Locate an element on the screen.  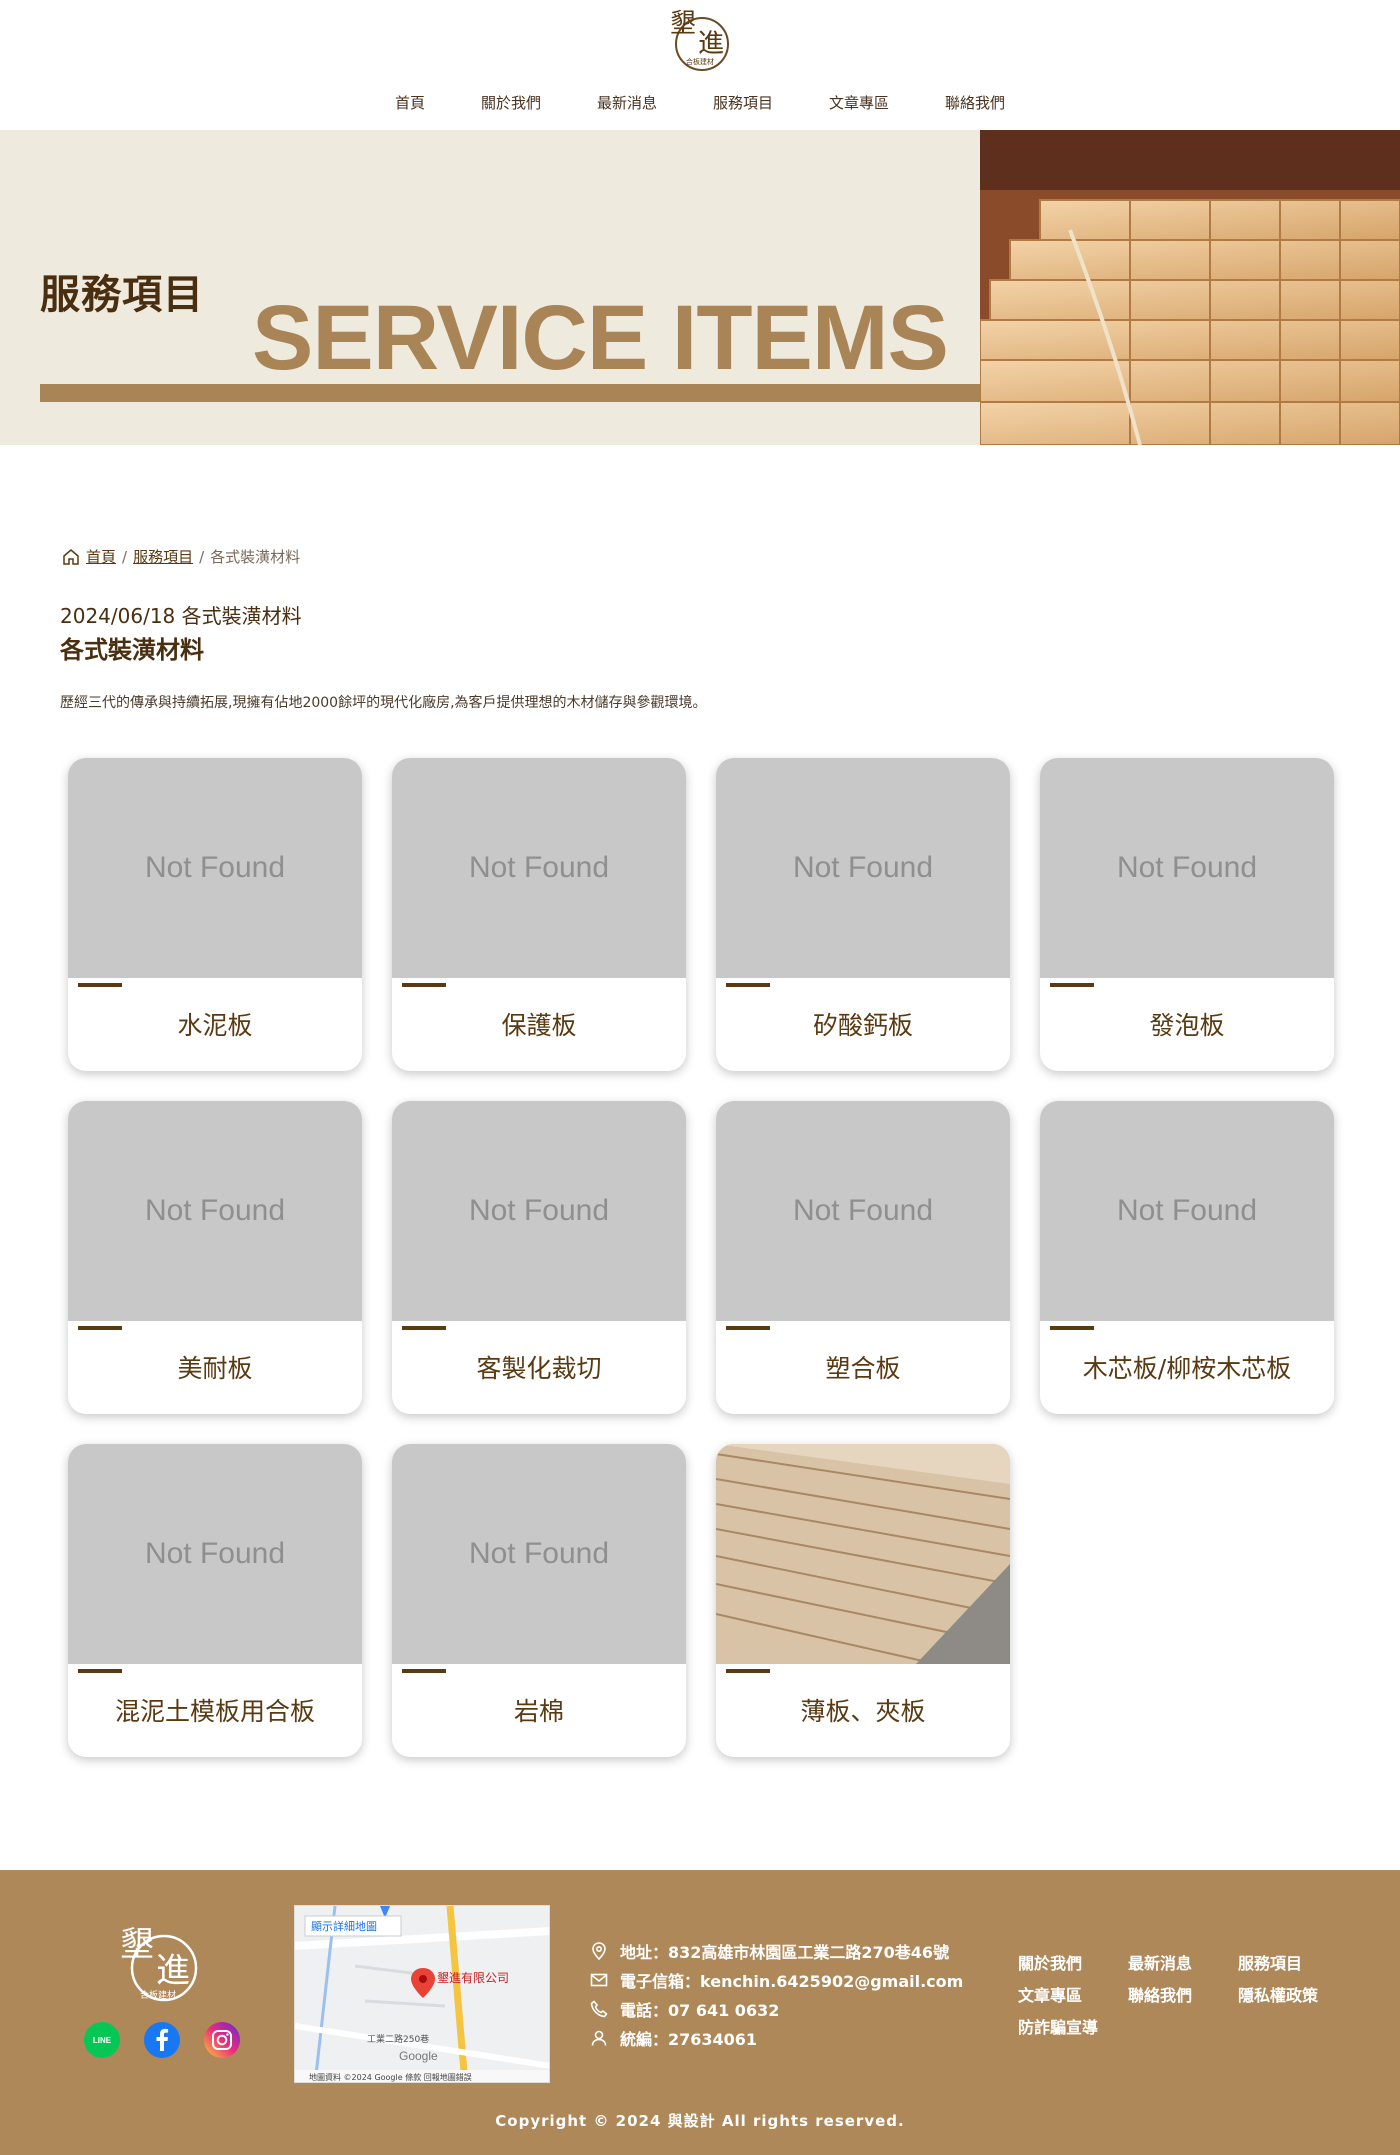
hero-lumber-image is located at coordinates (1190, 287).